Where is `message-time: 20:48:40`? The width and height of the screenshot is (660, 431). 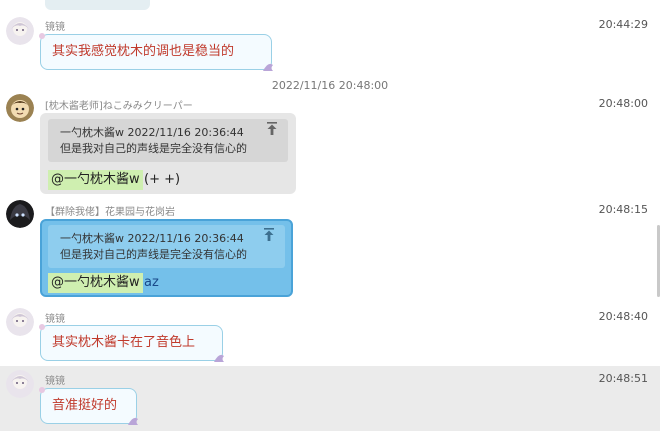
message-time: 20:48:40 is located at coordinates (623, 316).